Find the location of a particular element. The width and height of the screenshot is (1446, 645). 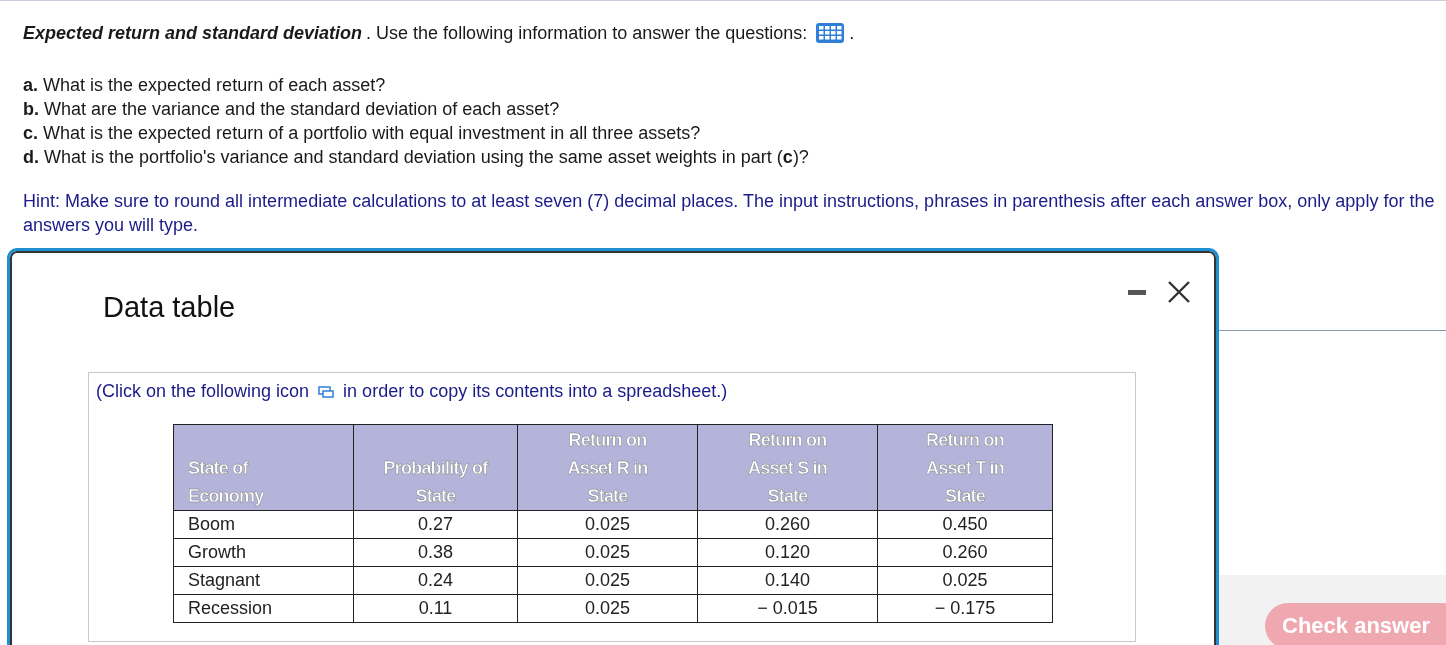

table-grid-icon is located at coordinates (830, 33).